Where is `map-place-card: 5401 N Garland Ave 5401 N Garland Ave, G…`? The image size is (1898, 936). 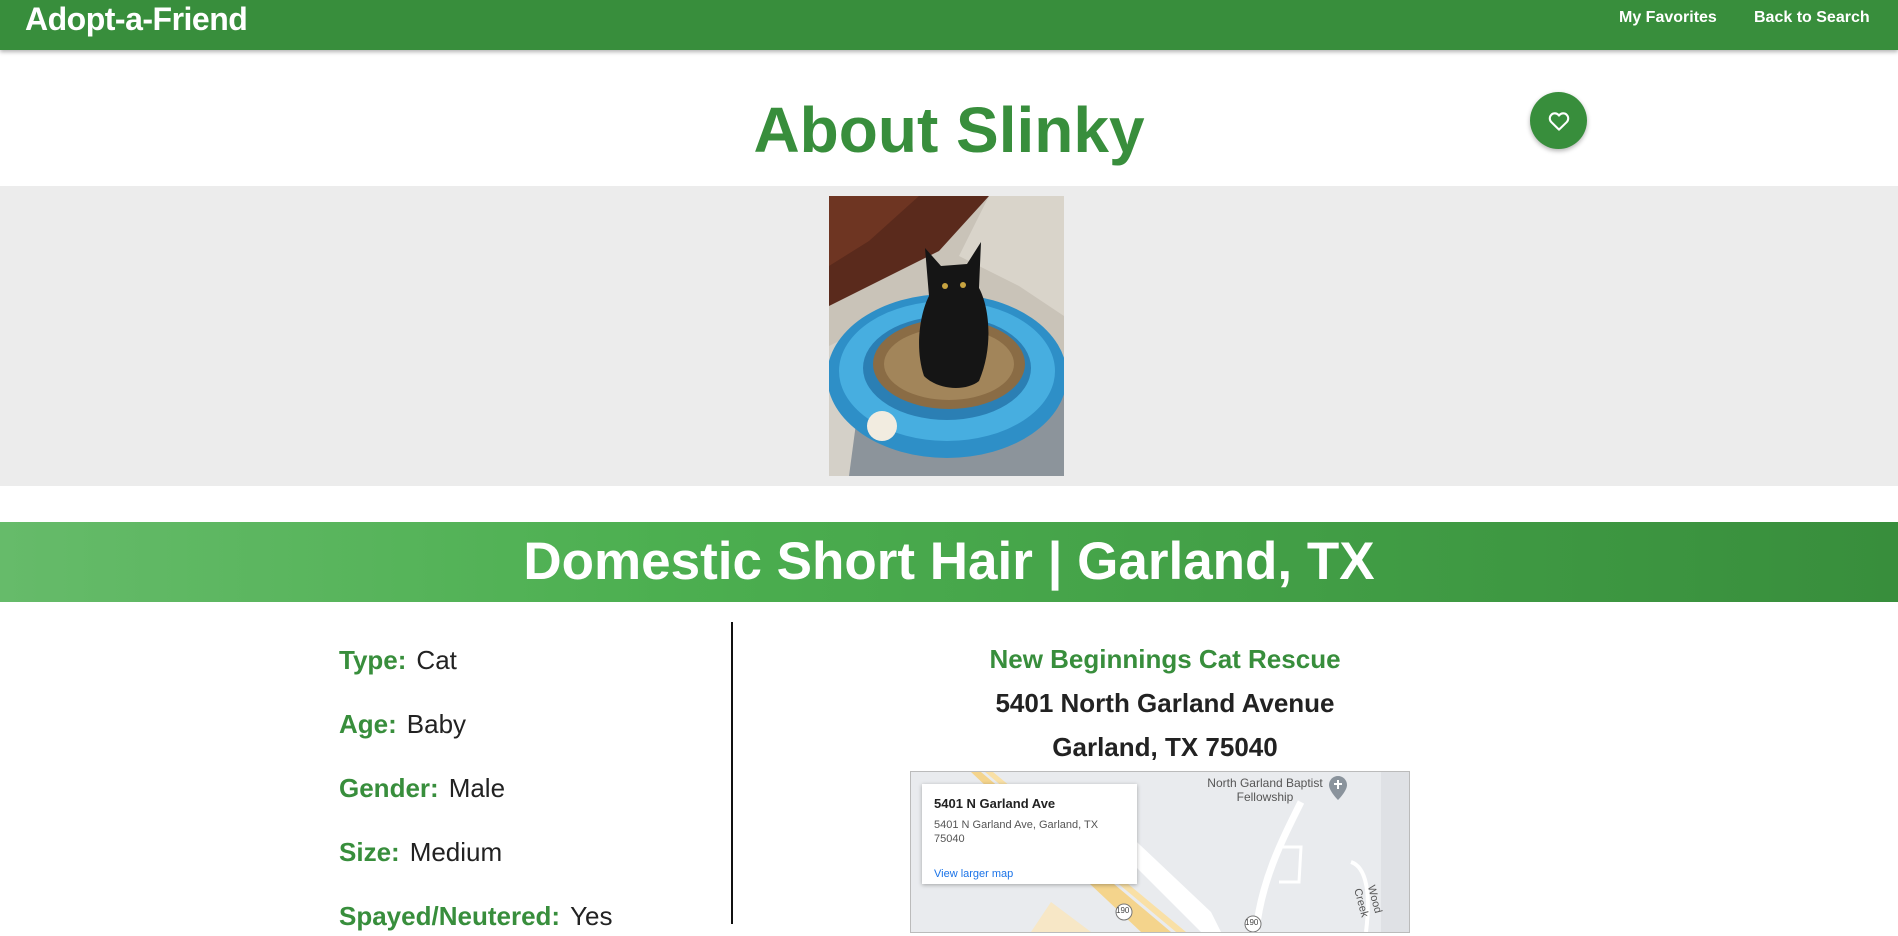 map-place-card: 5401 N Garland Ave 5401 N Garland Ave, G… is located at coordinates (1029, 834).